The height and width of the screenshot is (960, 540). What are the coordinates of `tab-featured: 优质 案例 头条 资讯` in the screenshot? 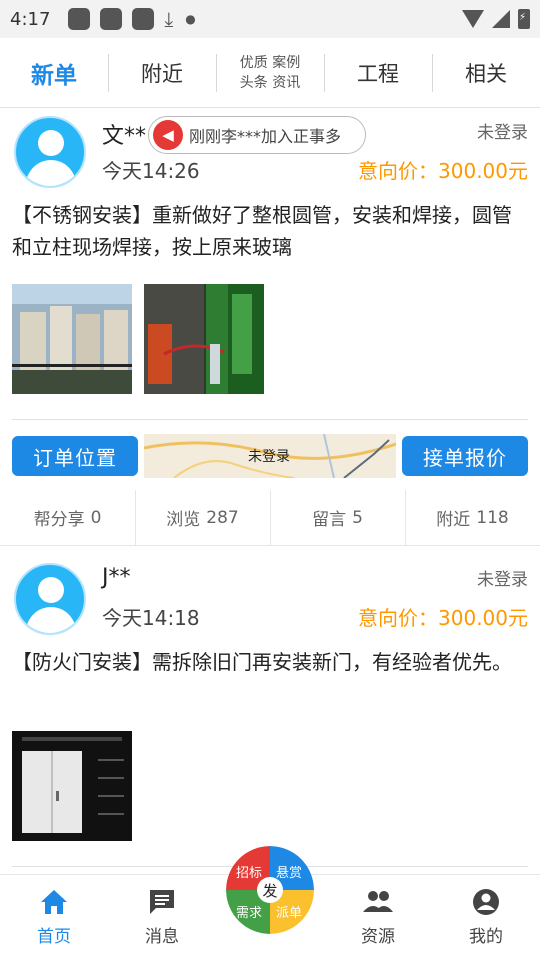 It's located at (270, 72).